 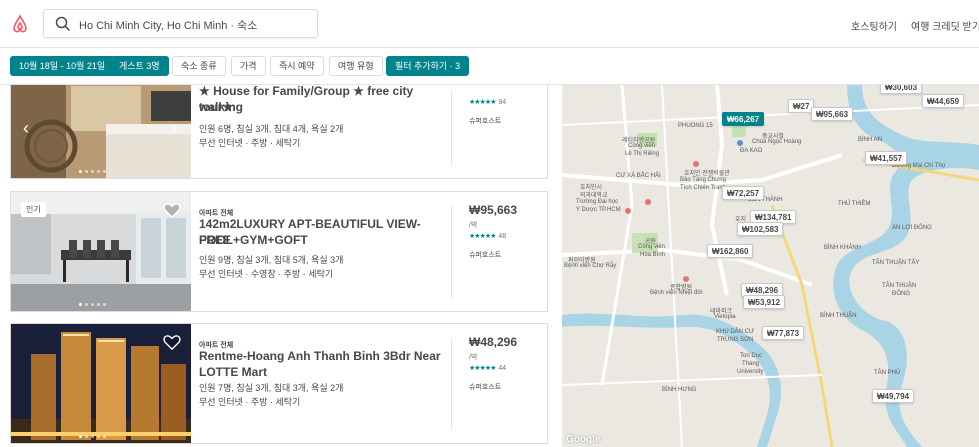 I want to click on airbnb-logo-icon, so click(x=20, y=24).